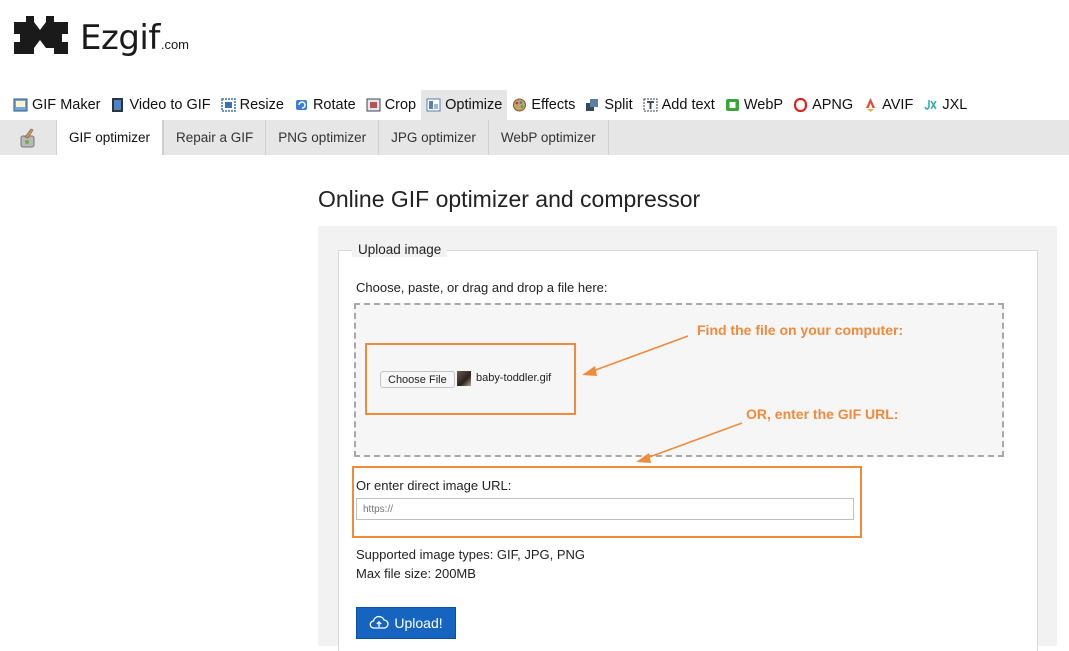 This screenshot has width=1069, height=651. I want to click on nav-split: Split, so click(608, 105).